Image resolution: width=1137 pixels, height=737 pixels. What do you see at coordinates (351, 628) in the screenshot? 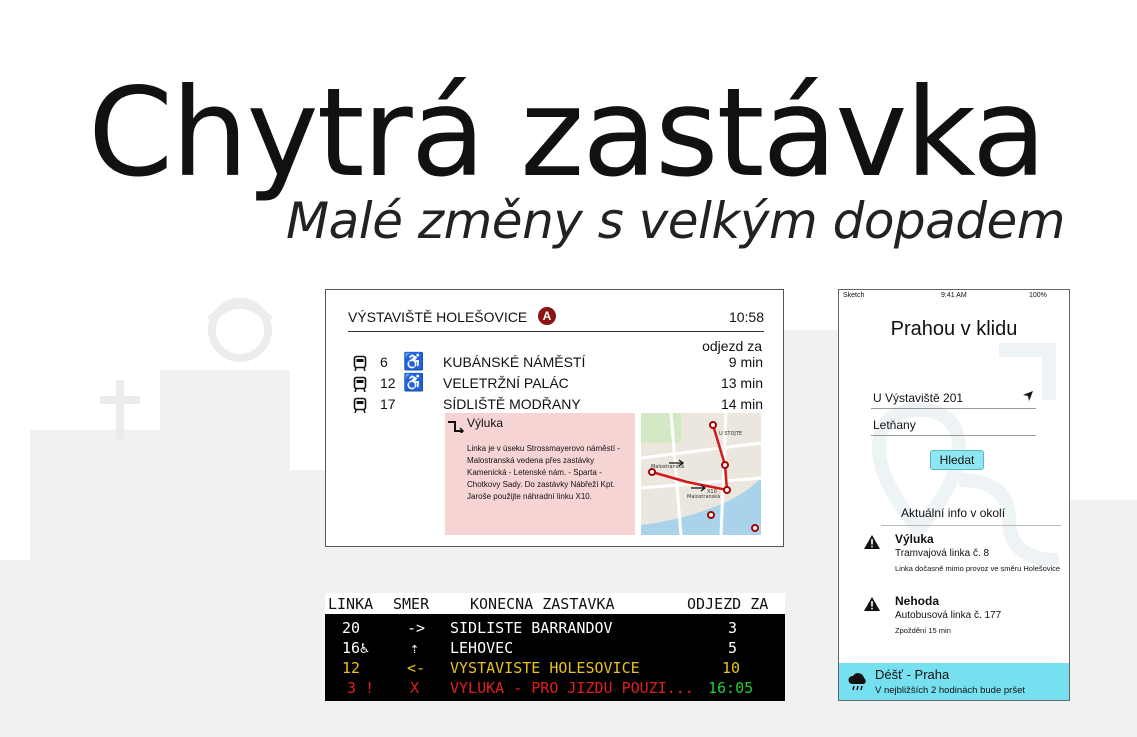
I see `led-line: 20` at bounding box center [351, 628].